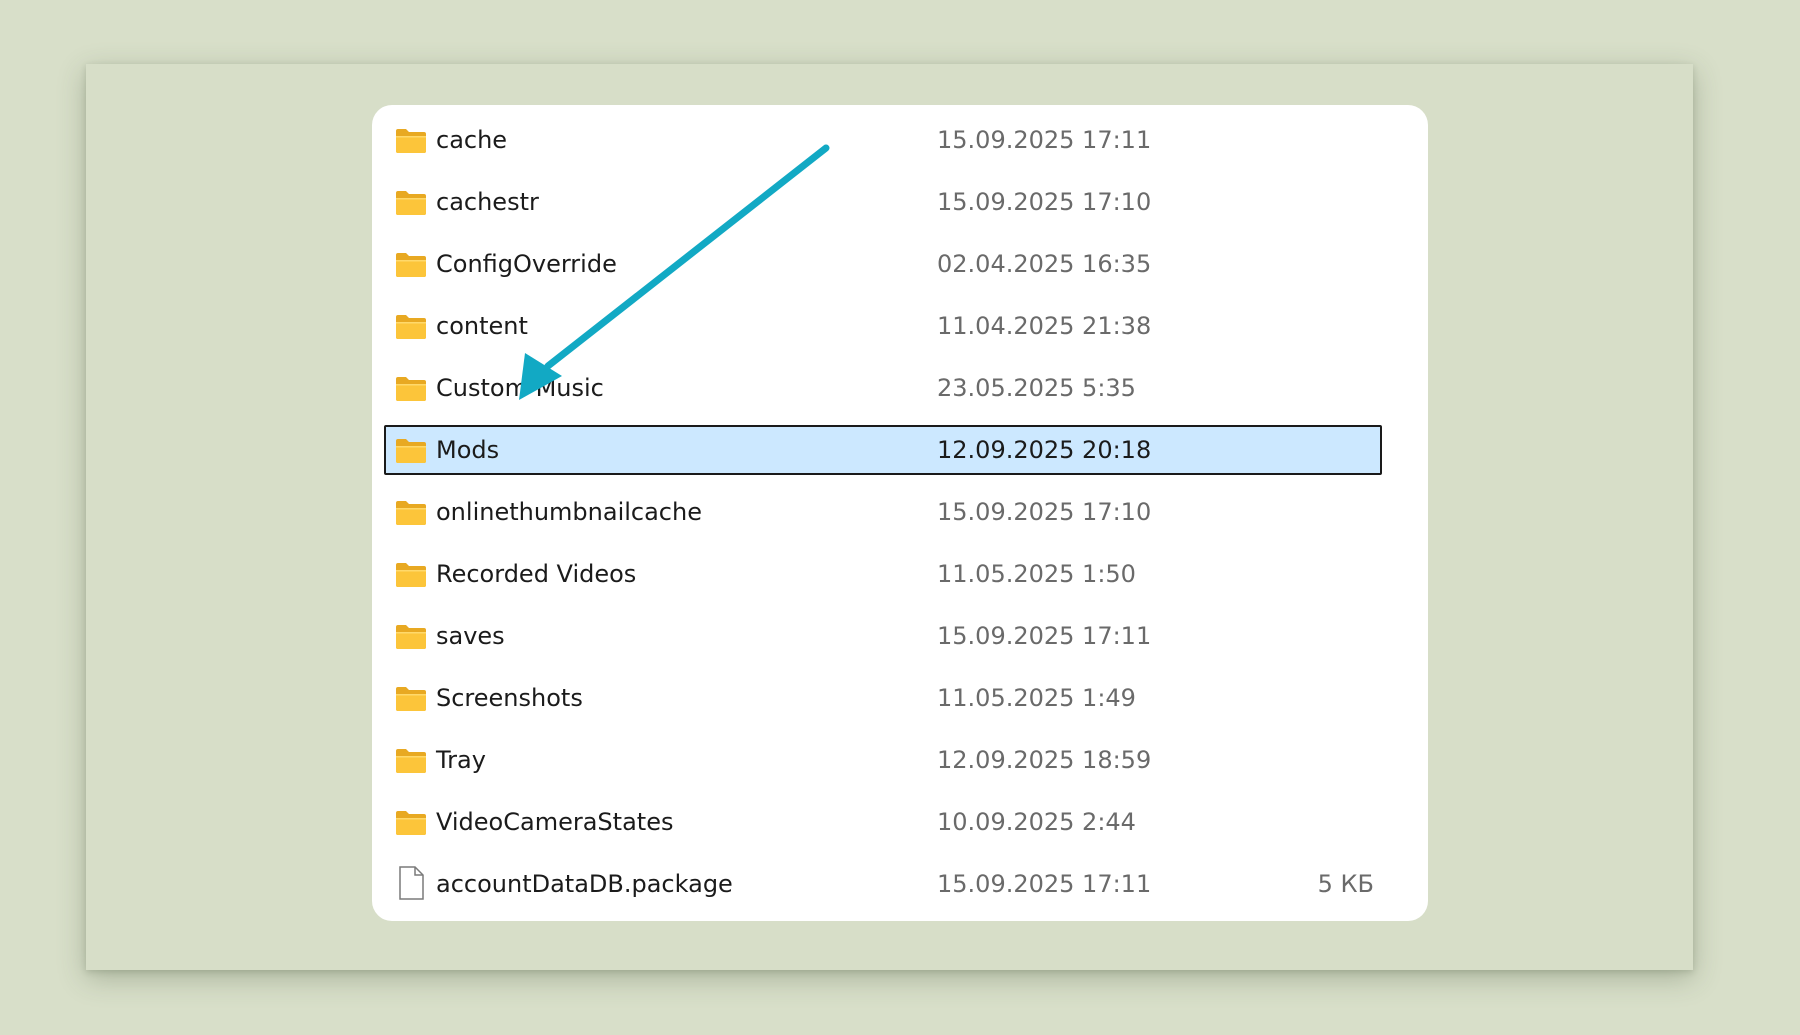  I want to click on file-row: saves 15.09.2025 17:11, so click(883, 636).